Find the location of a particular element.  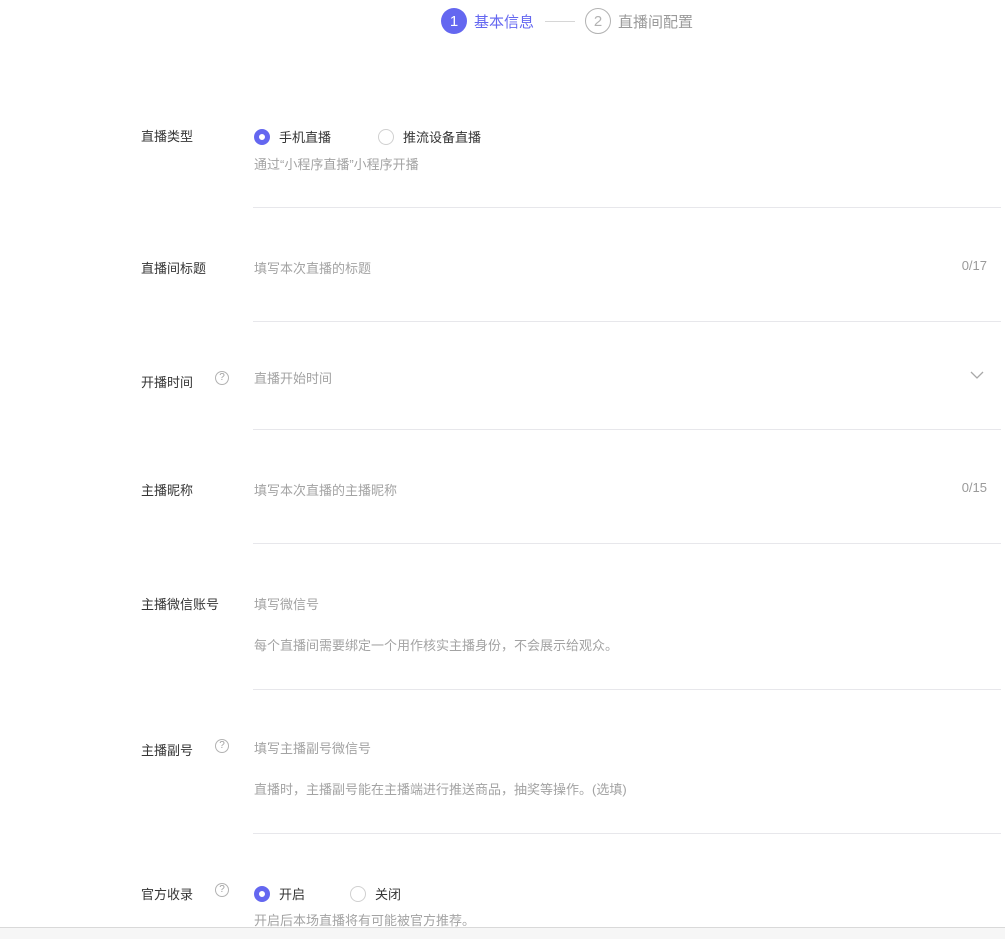

sub-anchor-hint: 直播时，主播副号能在主播端进行推送商品，抽奖等操作。(选填) is located at coordinates (440, 789).